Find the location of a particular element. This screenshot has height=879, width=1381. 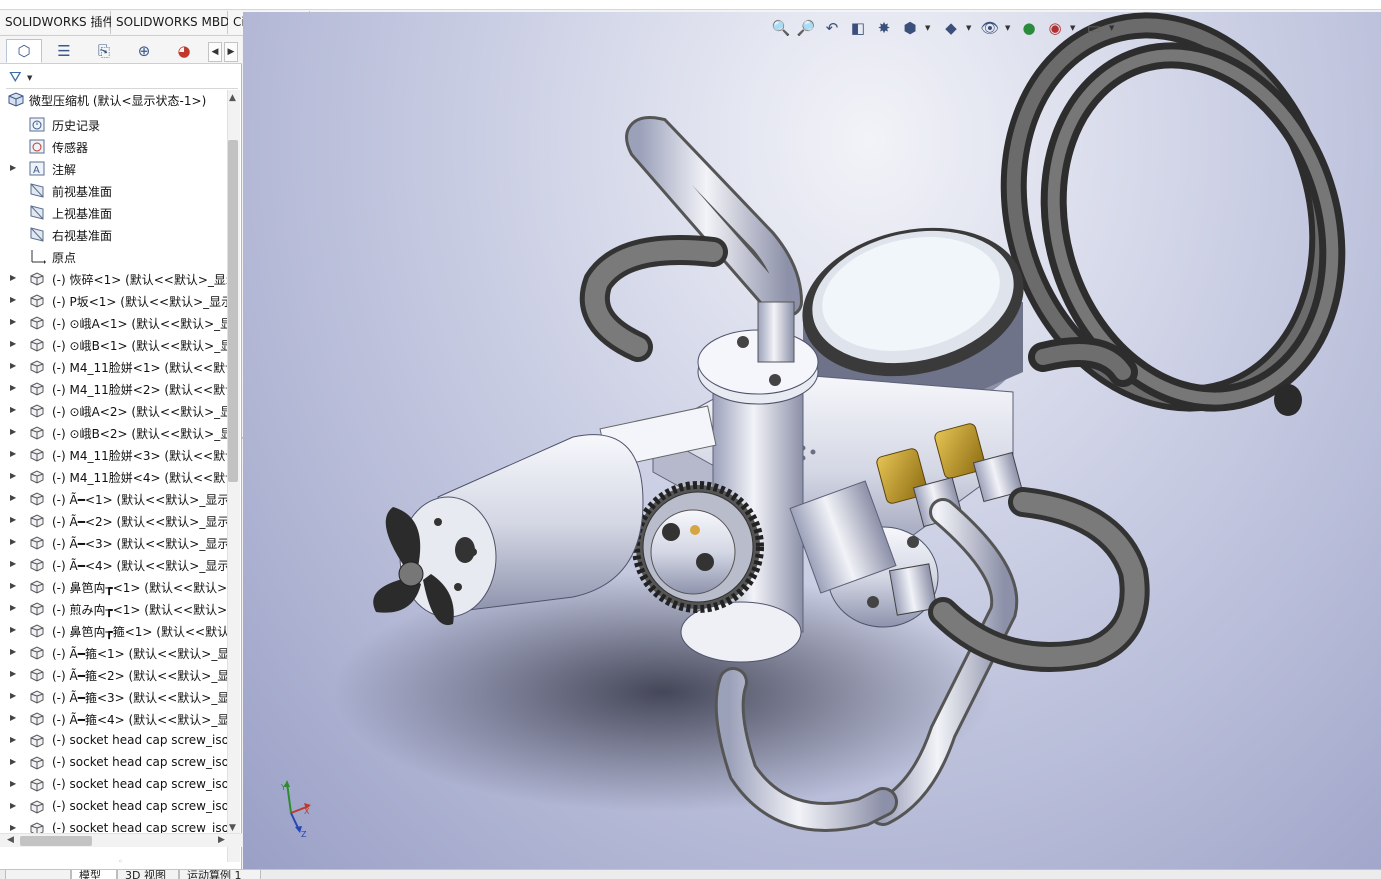

dynamic-annotation-icon: ✸ is located at coordinates (884, 28).